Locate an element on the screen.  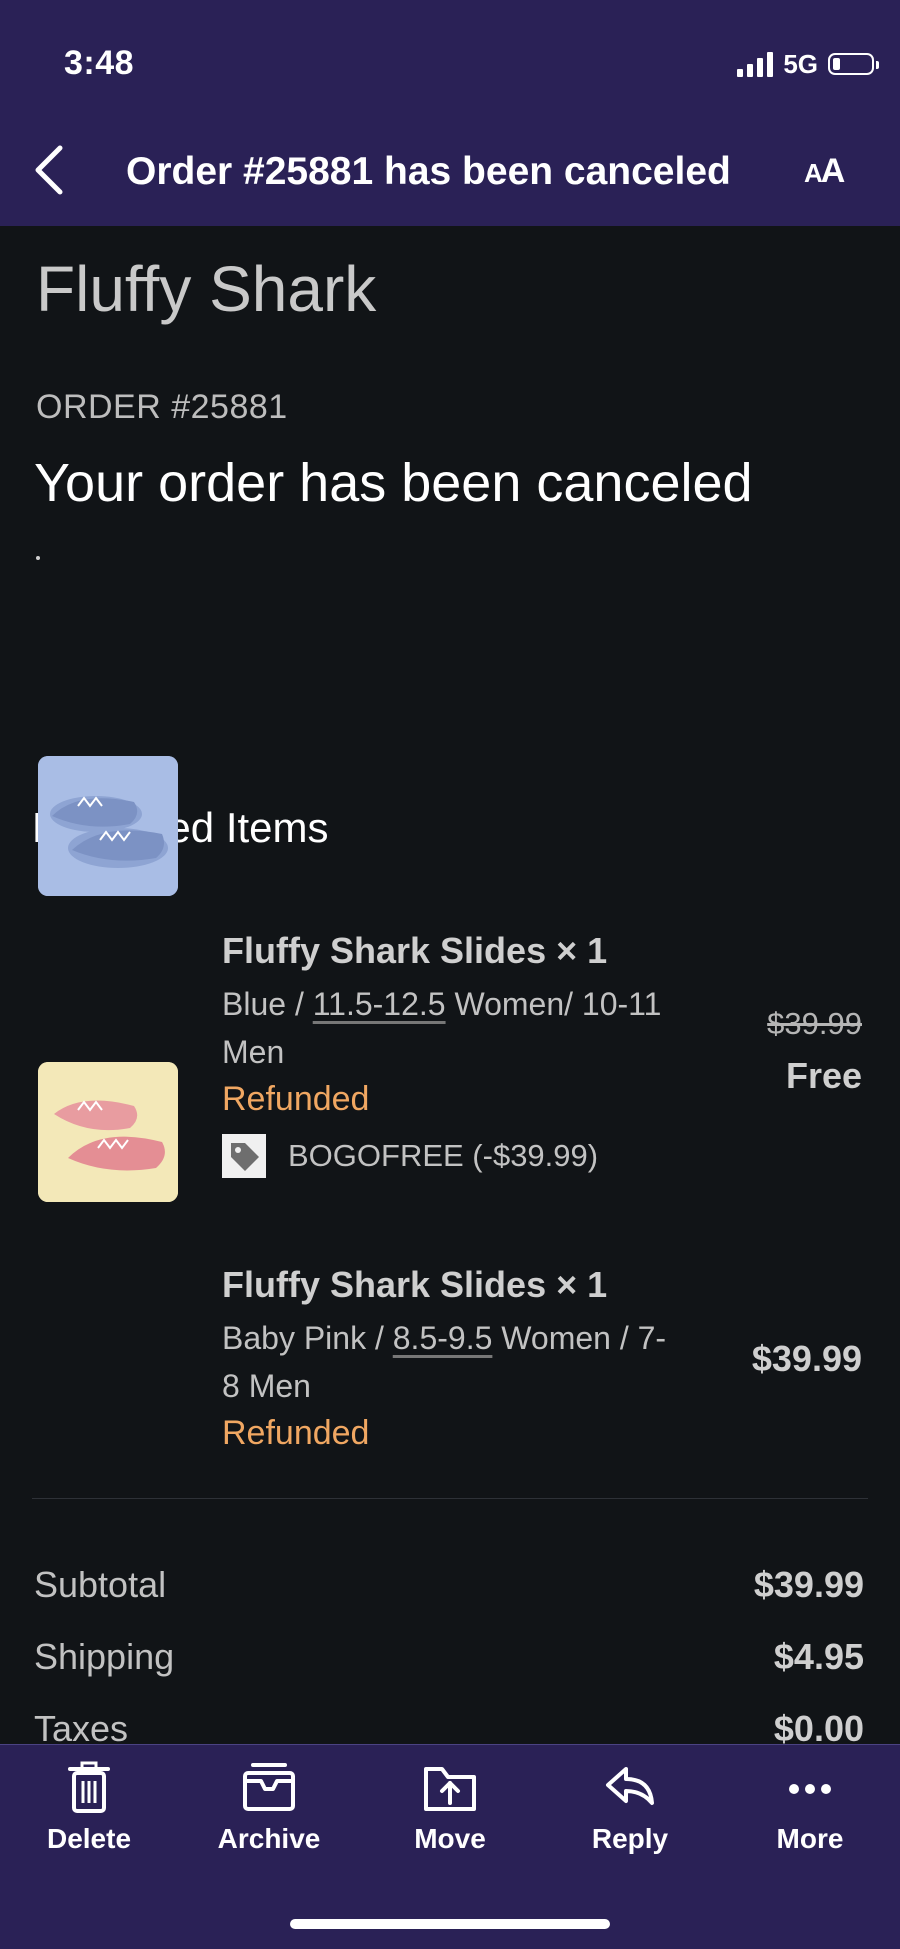
move-folder-icon is located at coordinates (450, 1789).